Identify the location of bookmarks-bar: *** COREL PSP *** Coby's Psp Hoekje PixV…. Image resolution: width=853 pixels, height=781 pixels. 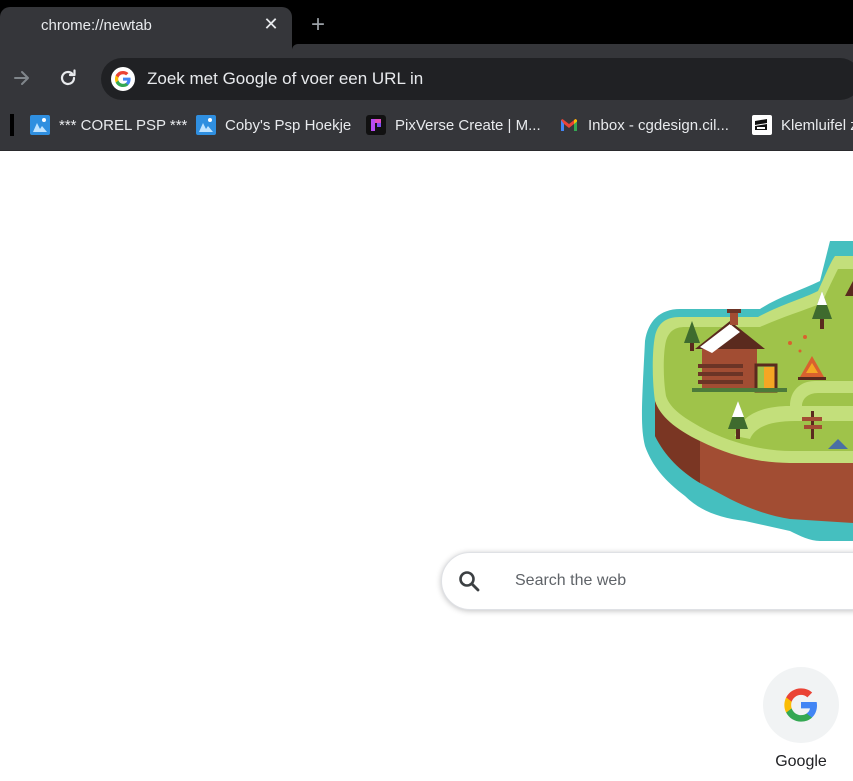
(426, 128).